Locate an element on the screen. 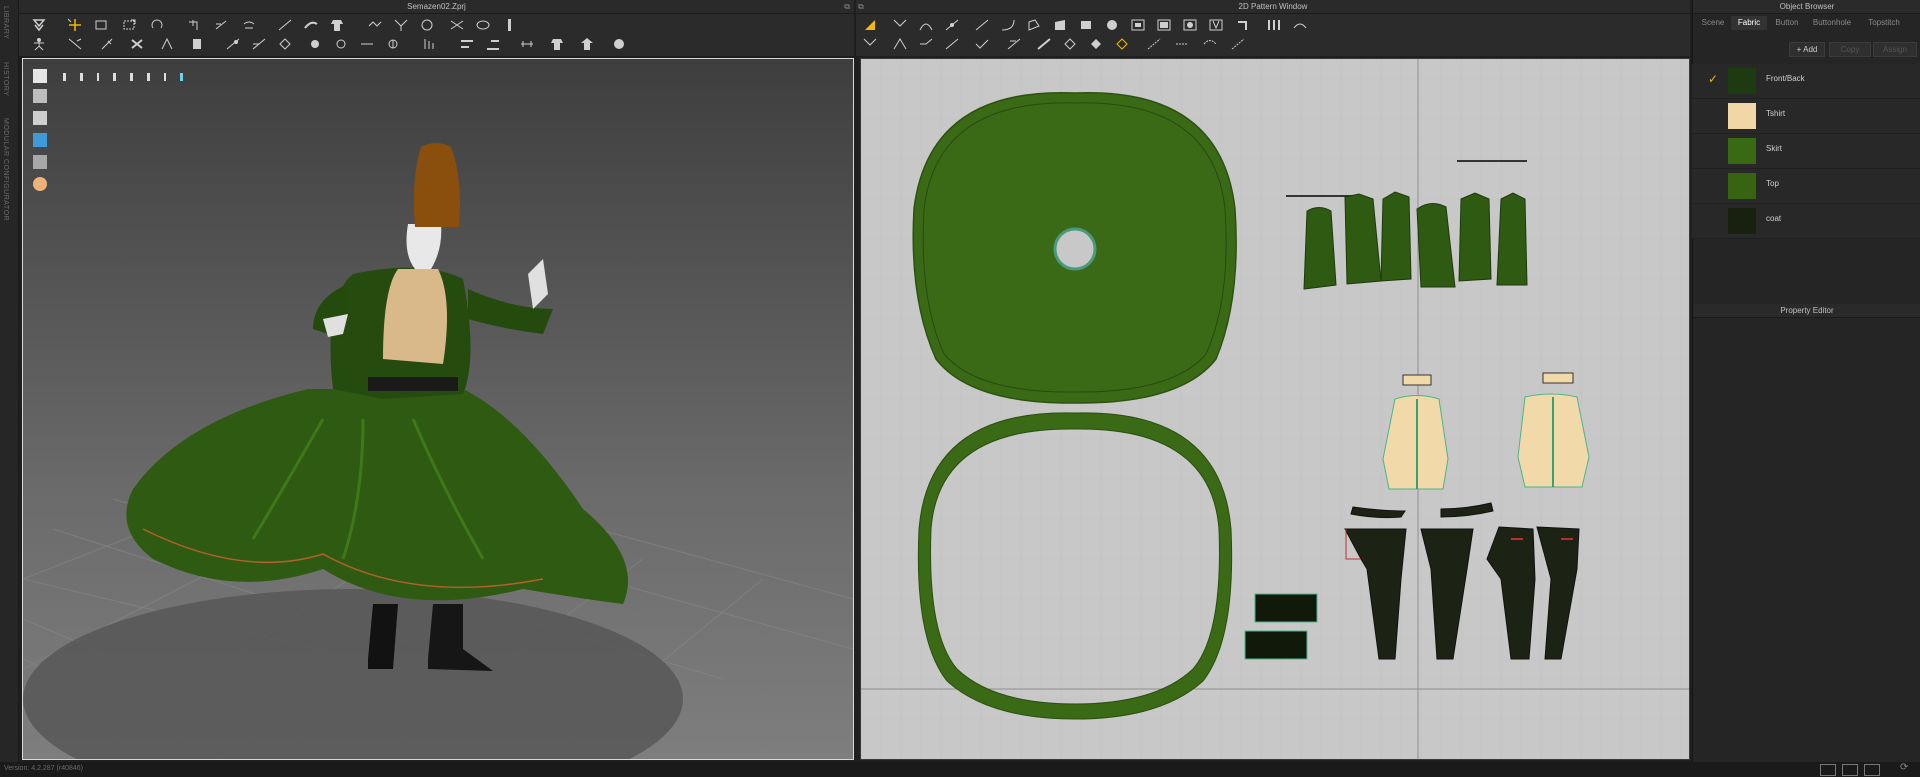 The image size is (1920, 777). record-icon is located at coordinates (619, 44).